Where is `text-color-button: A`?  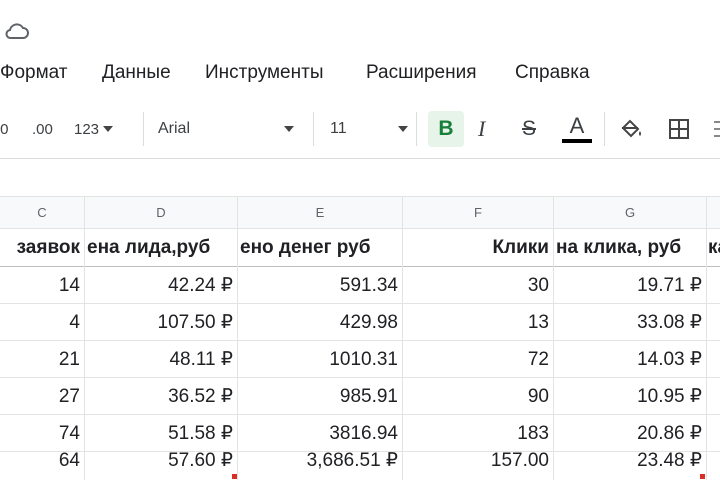
text-color-button: A is located at coordinates (577, 129).